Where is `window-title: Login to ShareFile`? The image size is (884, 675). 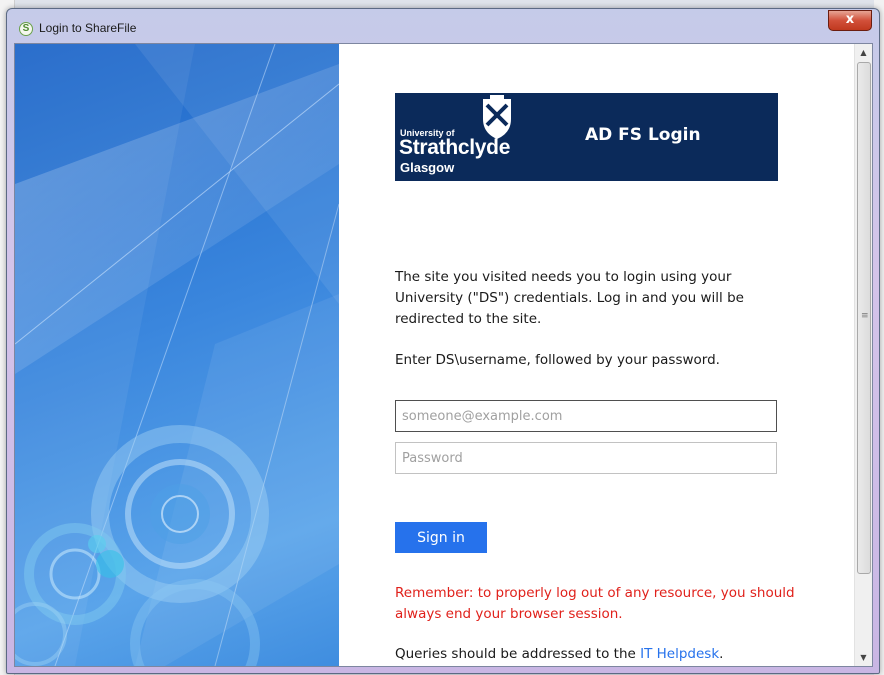
window-title: Login to ShareFile is located at coordinates (88, 28).